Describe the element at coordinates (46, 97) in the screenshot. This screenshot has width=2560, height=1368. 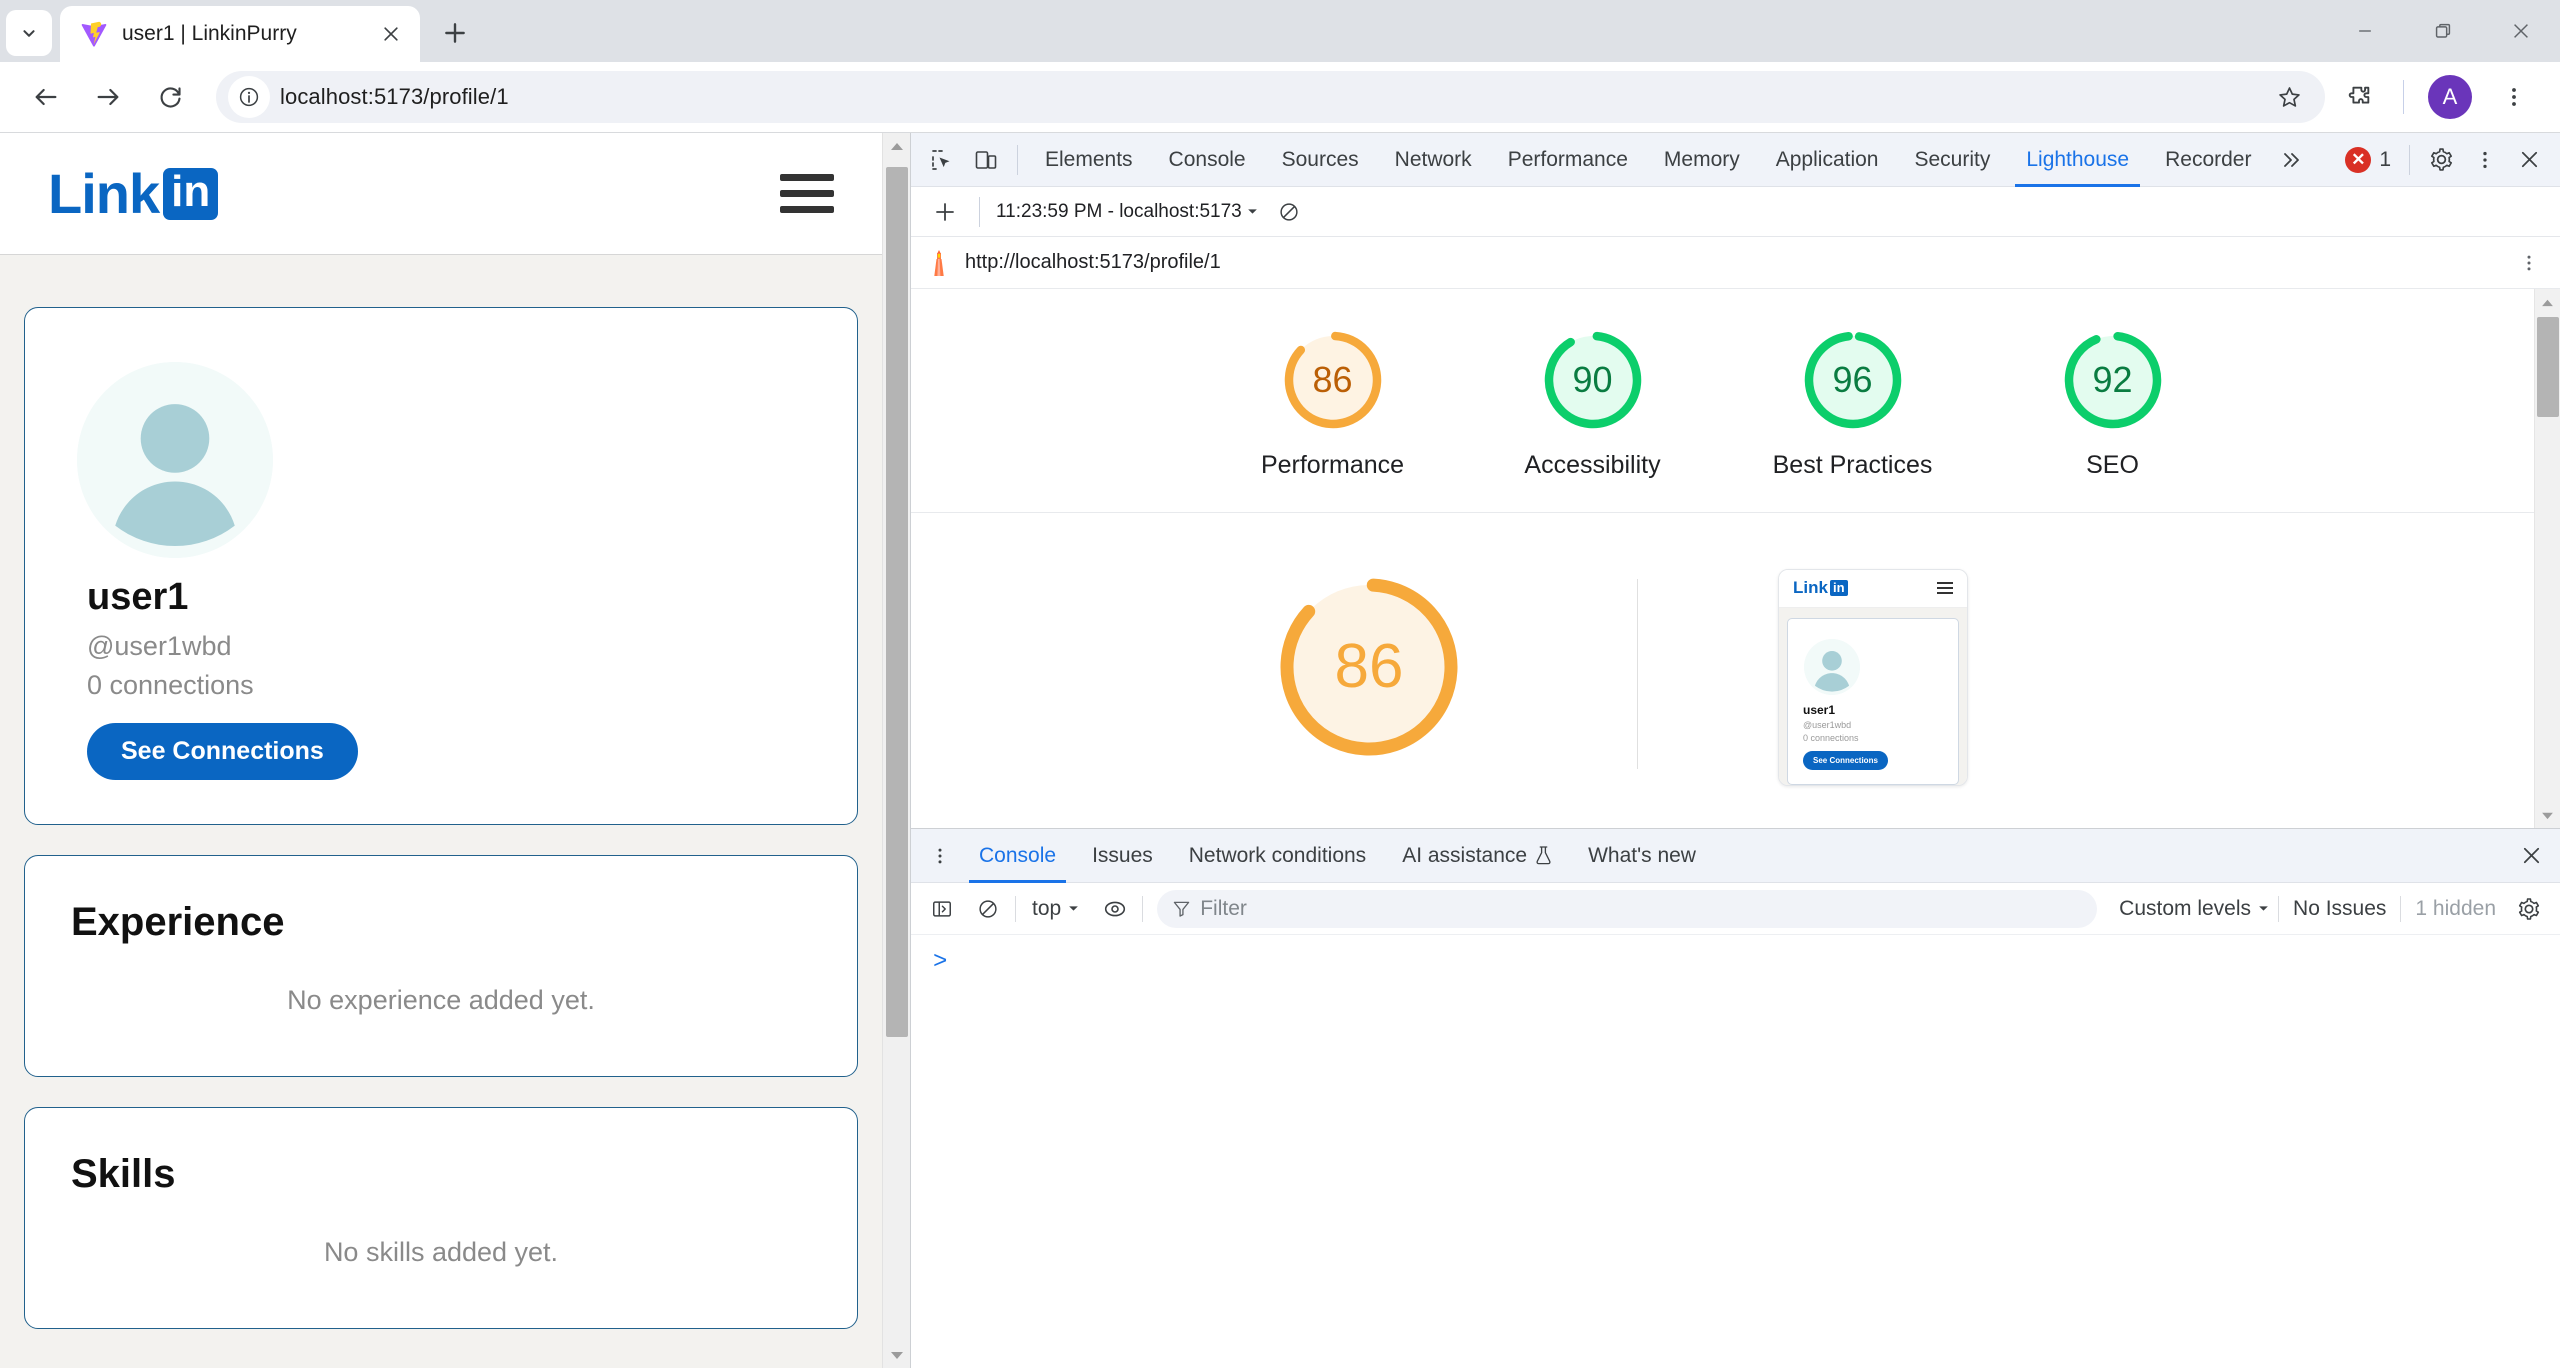
I see `back-button` at that location.